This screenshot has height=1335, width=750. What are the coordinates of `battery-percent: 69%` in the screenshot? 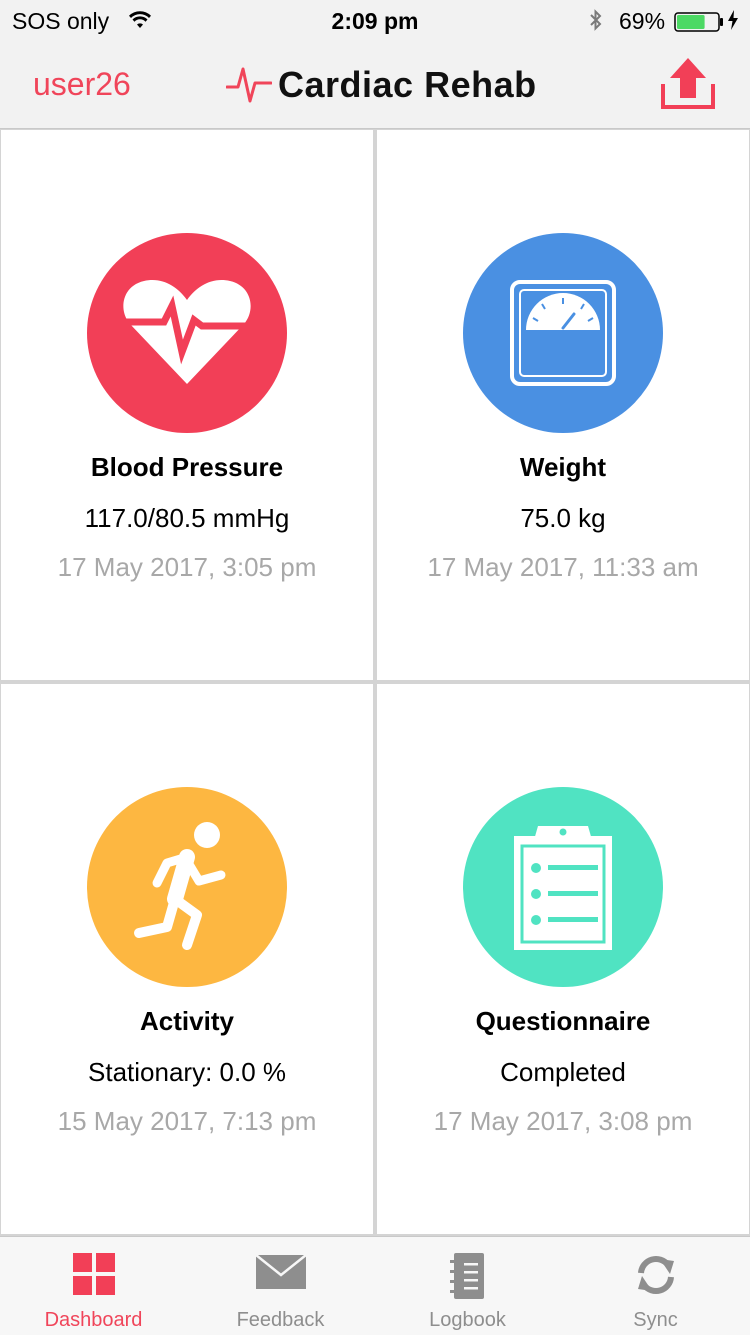 It's located at (642, 21).